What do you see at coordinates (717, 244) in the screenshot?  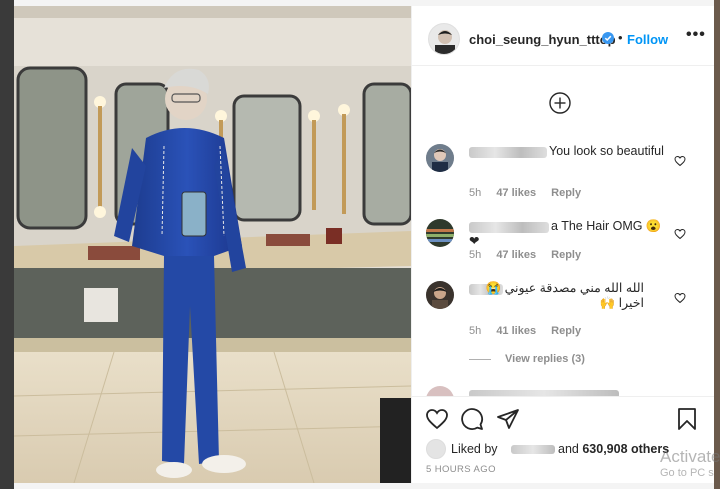 I see `right-background-strip` at bounding box center [717, 244].